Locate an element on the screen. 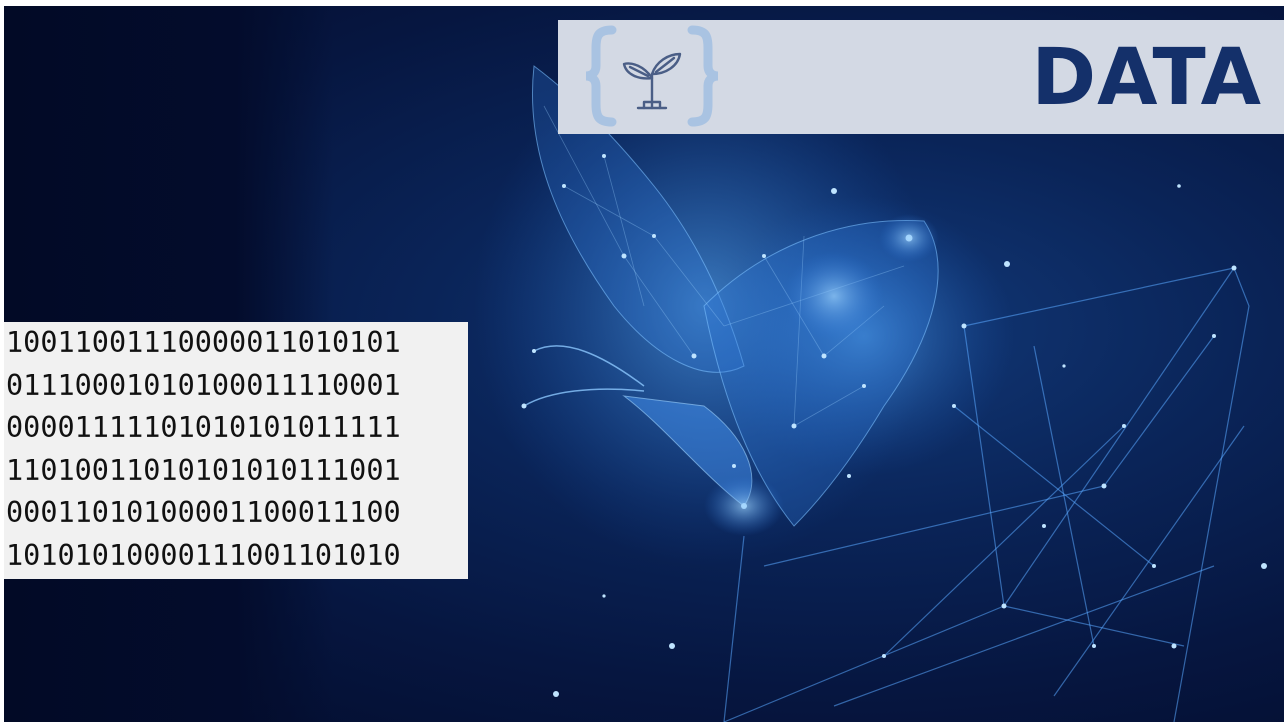 This screenshot has width=1287, height=722. binary-line: 10101010000111001101010 is located at coordinates (203, 555).